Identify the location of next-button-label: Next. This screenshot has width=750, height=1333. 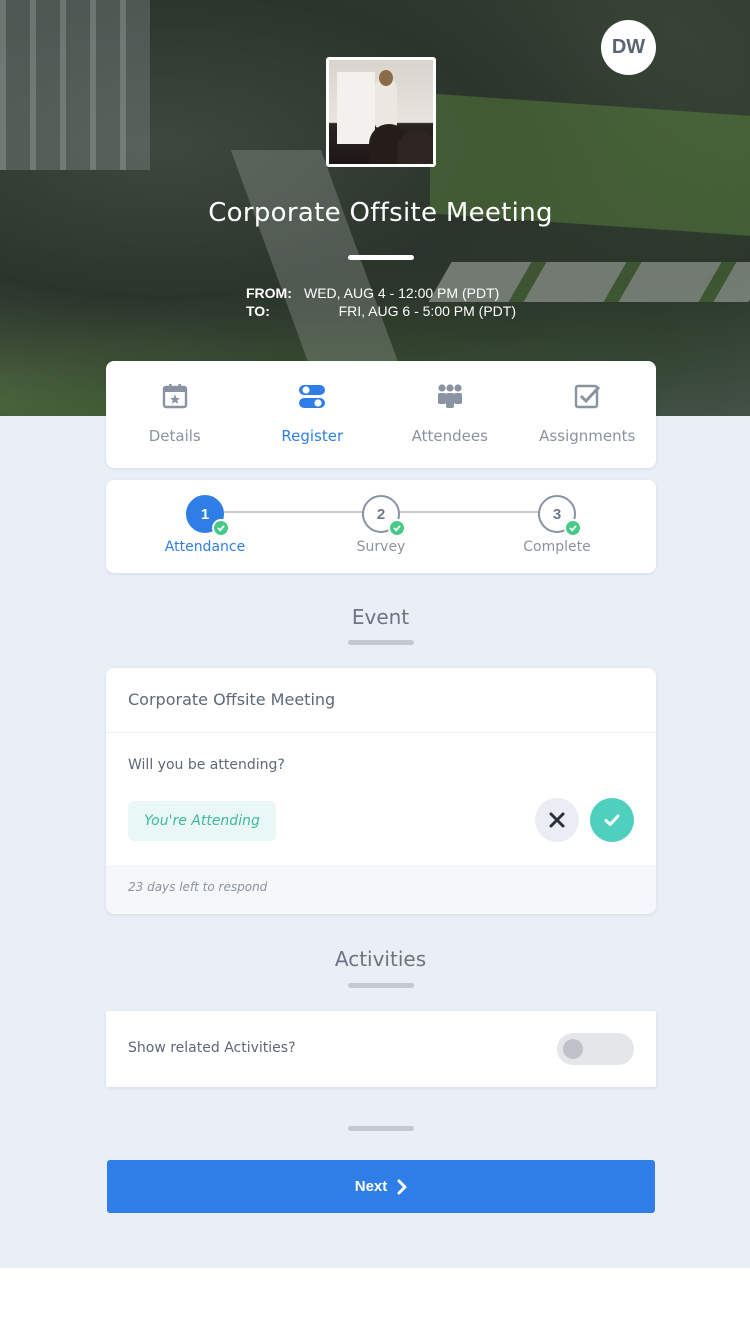
(371, 1186).